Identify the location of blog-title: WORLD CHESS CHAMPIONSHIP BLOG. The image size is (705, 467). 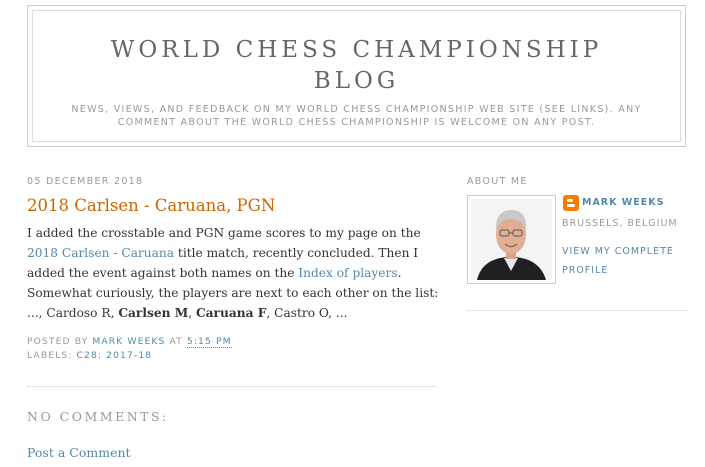
(356, 66).